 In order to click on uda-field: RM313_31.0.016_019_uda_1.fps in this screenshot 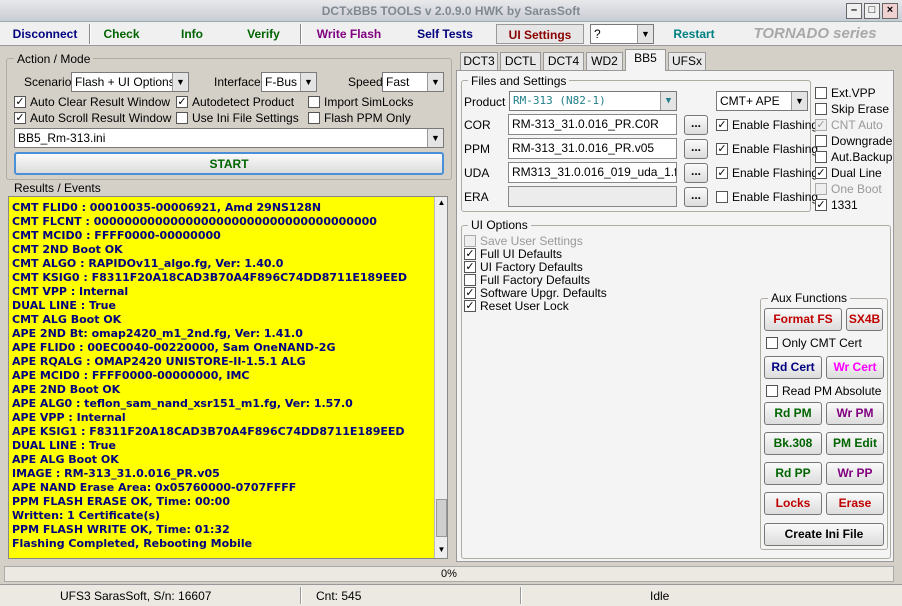, I will do `click(592, 172)`.